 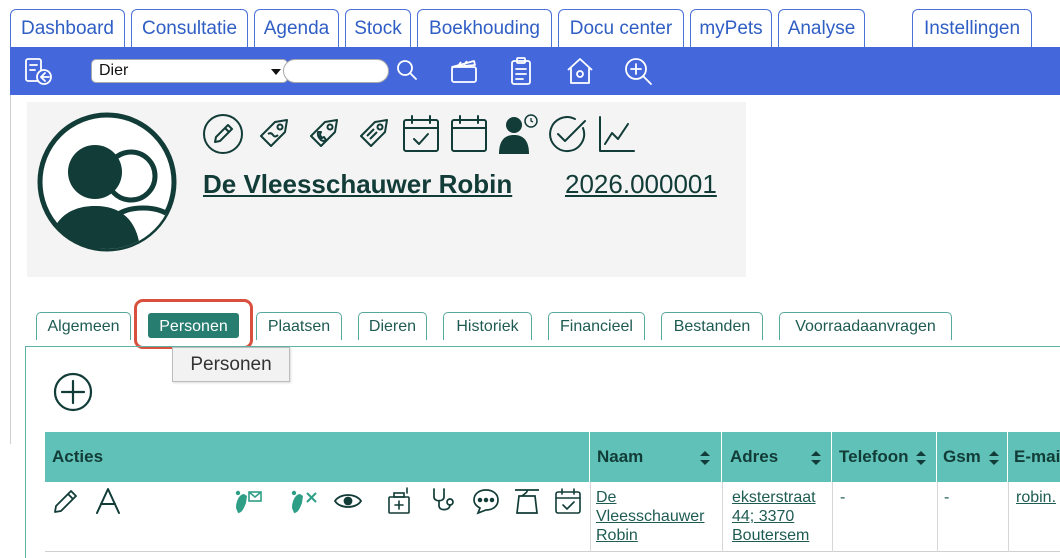 What do you see at coordinates (273, 134) in the screenshot?
I see `tag-icon` at bounding box center [273, 134].